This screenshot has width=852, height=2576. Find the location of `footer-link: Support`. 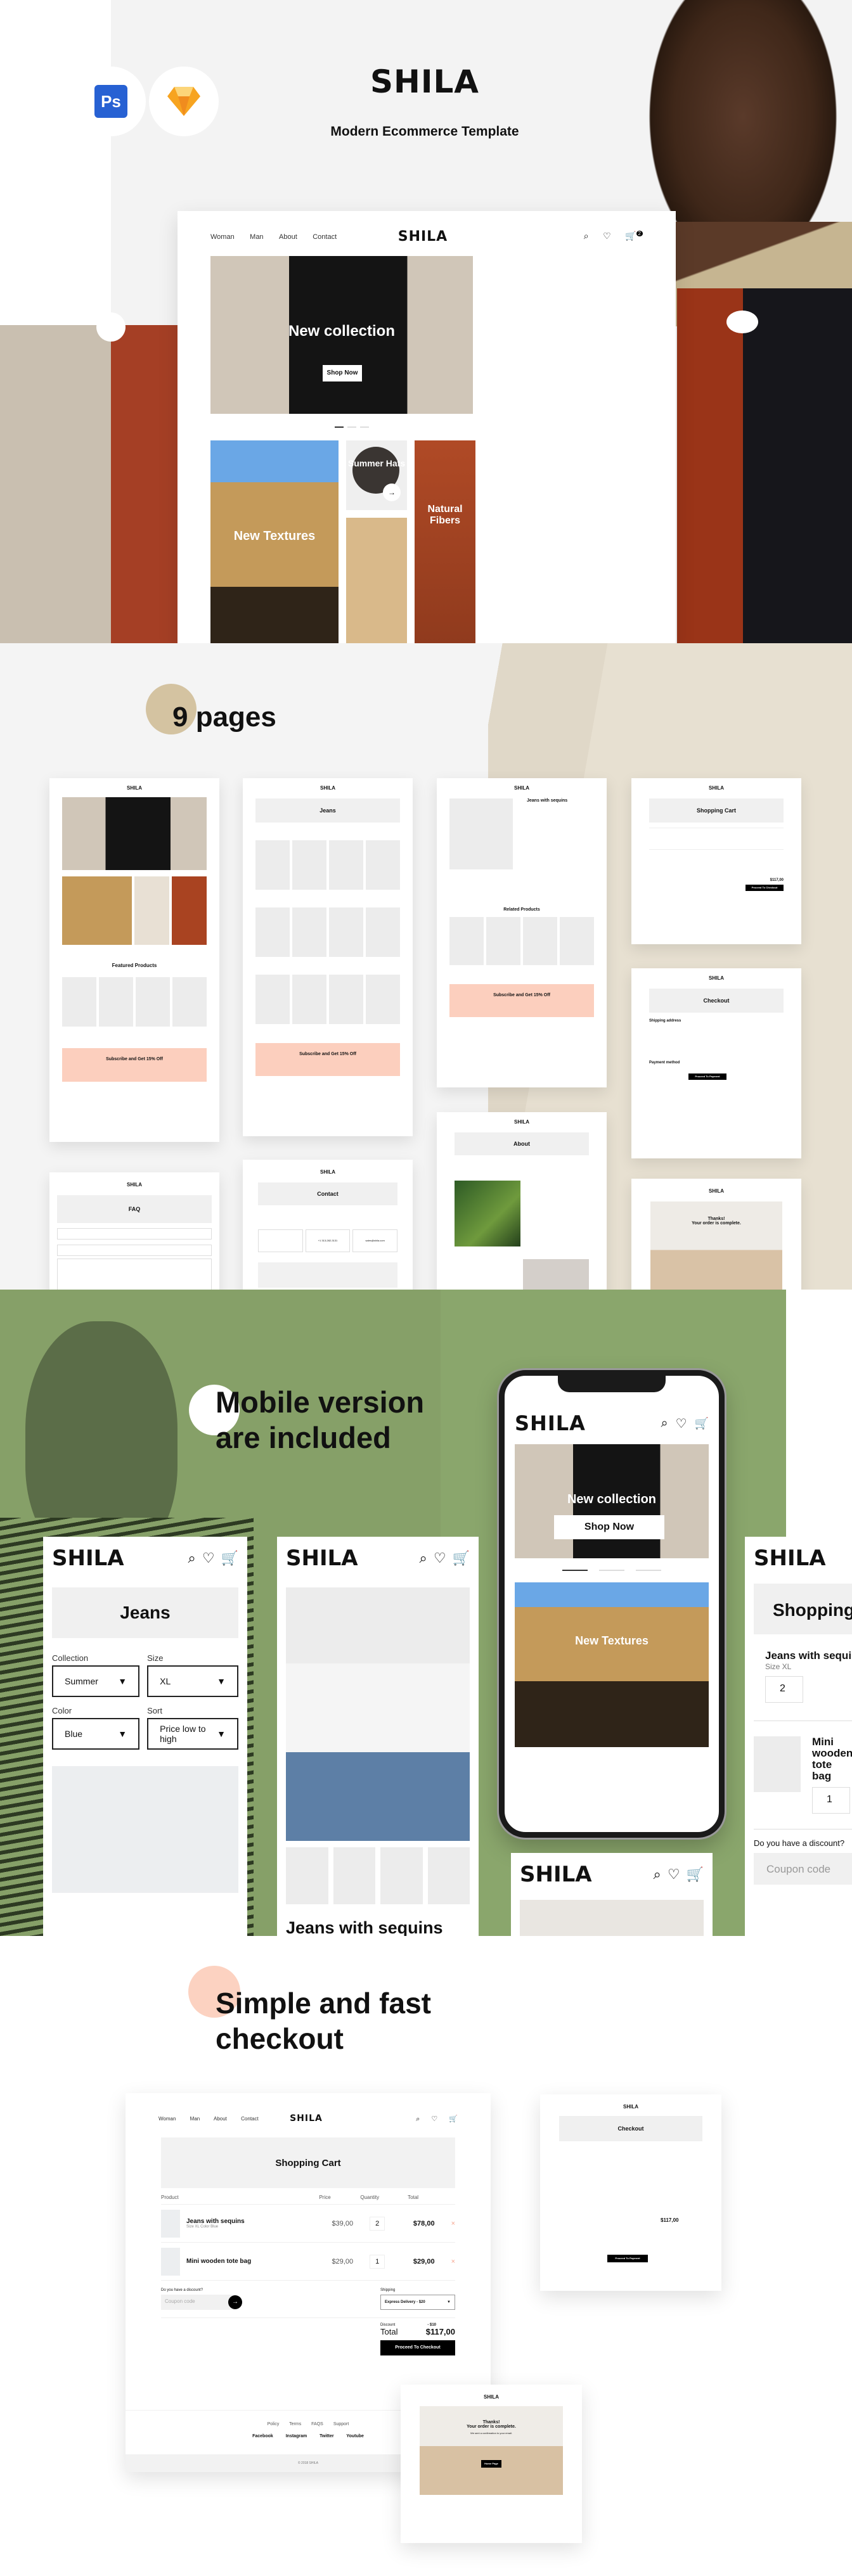

footer-link: Support is located at coordinates (341, 2424).